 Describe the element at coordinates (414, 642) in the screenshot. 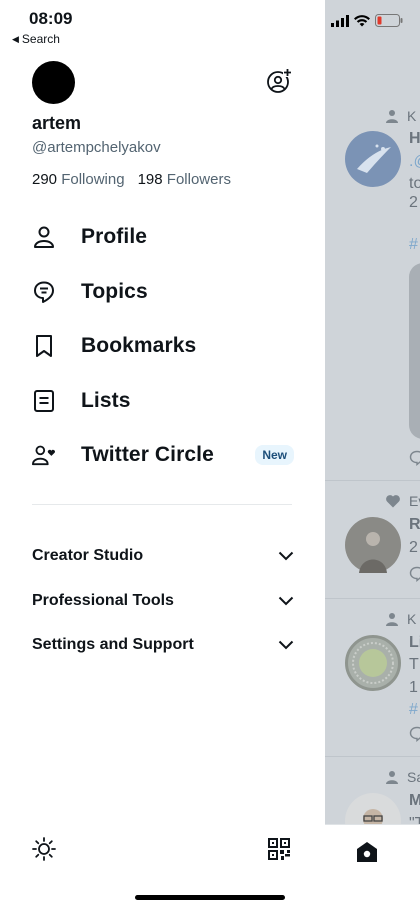

I see `tweet-author: Li` at that location.